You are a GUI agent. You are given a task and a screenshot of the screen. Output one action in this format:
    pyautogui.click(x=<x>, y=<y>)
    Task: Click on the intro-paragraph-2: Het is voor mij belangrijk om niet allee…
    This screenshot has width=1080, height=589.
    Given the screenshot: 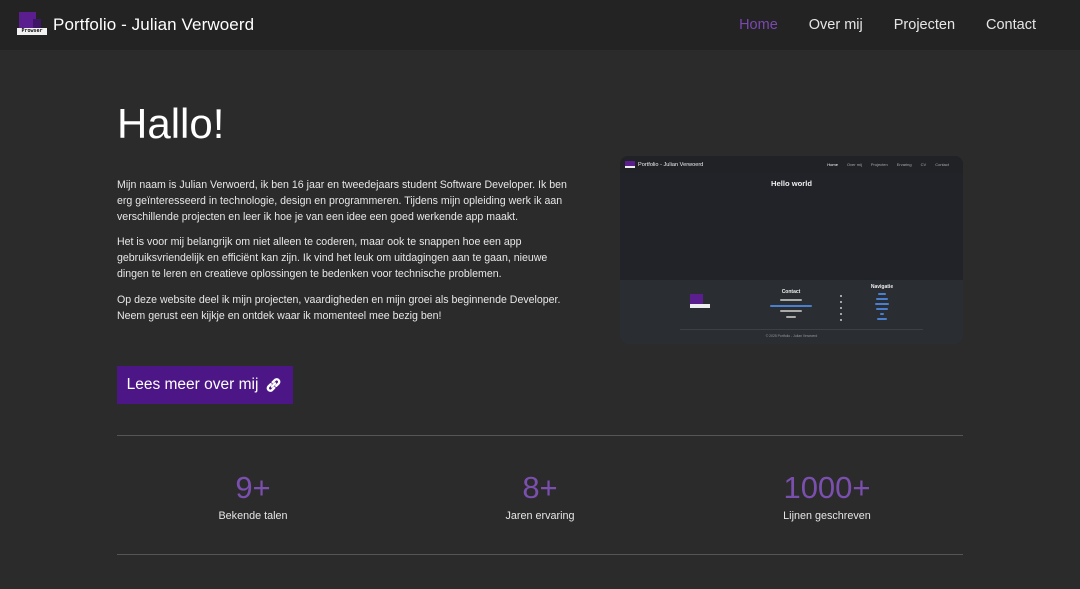 What is the action you would take?
    pyautogui.click(x=332, y=258)
    